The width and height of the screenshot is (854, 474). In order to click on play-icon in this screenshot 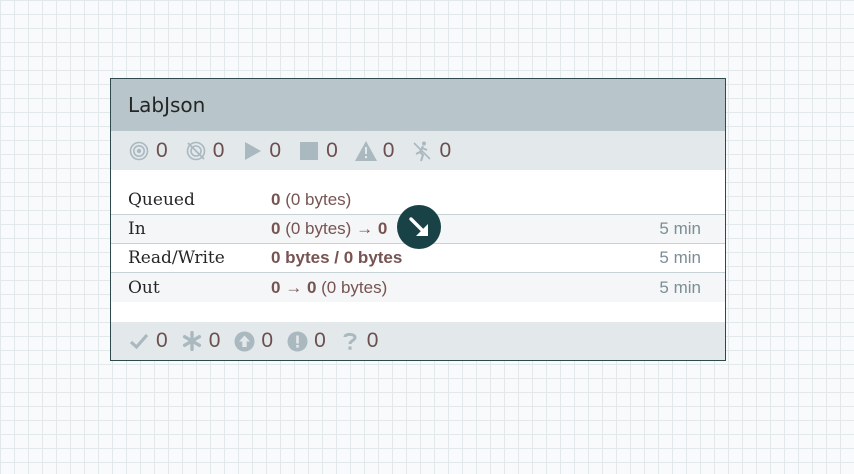, I will do `click(252, 151)`.